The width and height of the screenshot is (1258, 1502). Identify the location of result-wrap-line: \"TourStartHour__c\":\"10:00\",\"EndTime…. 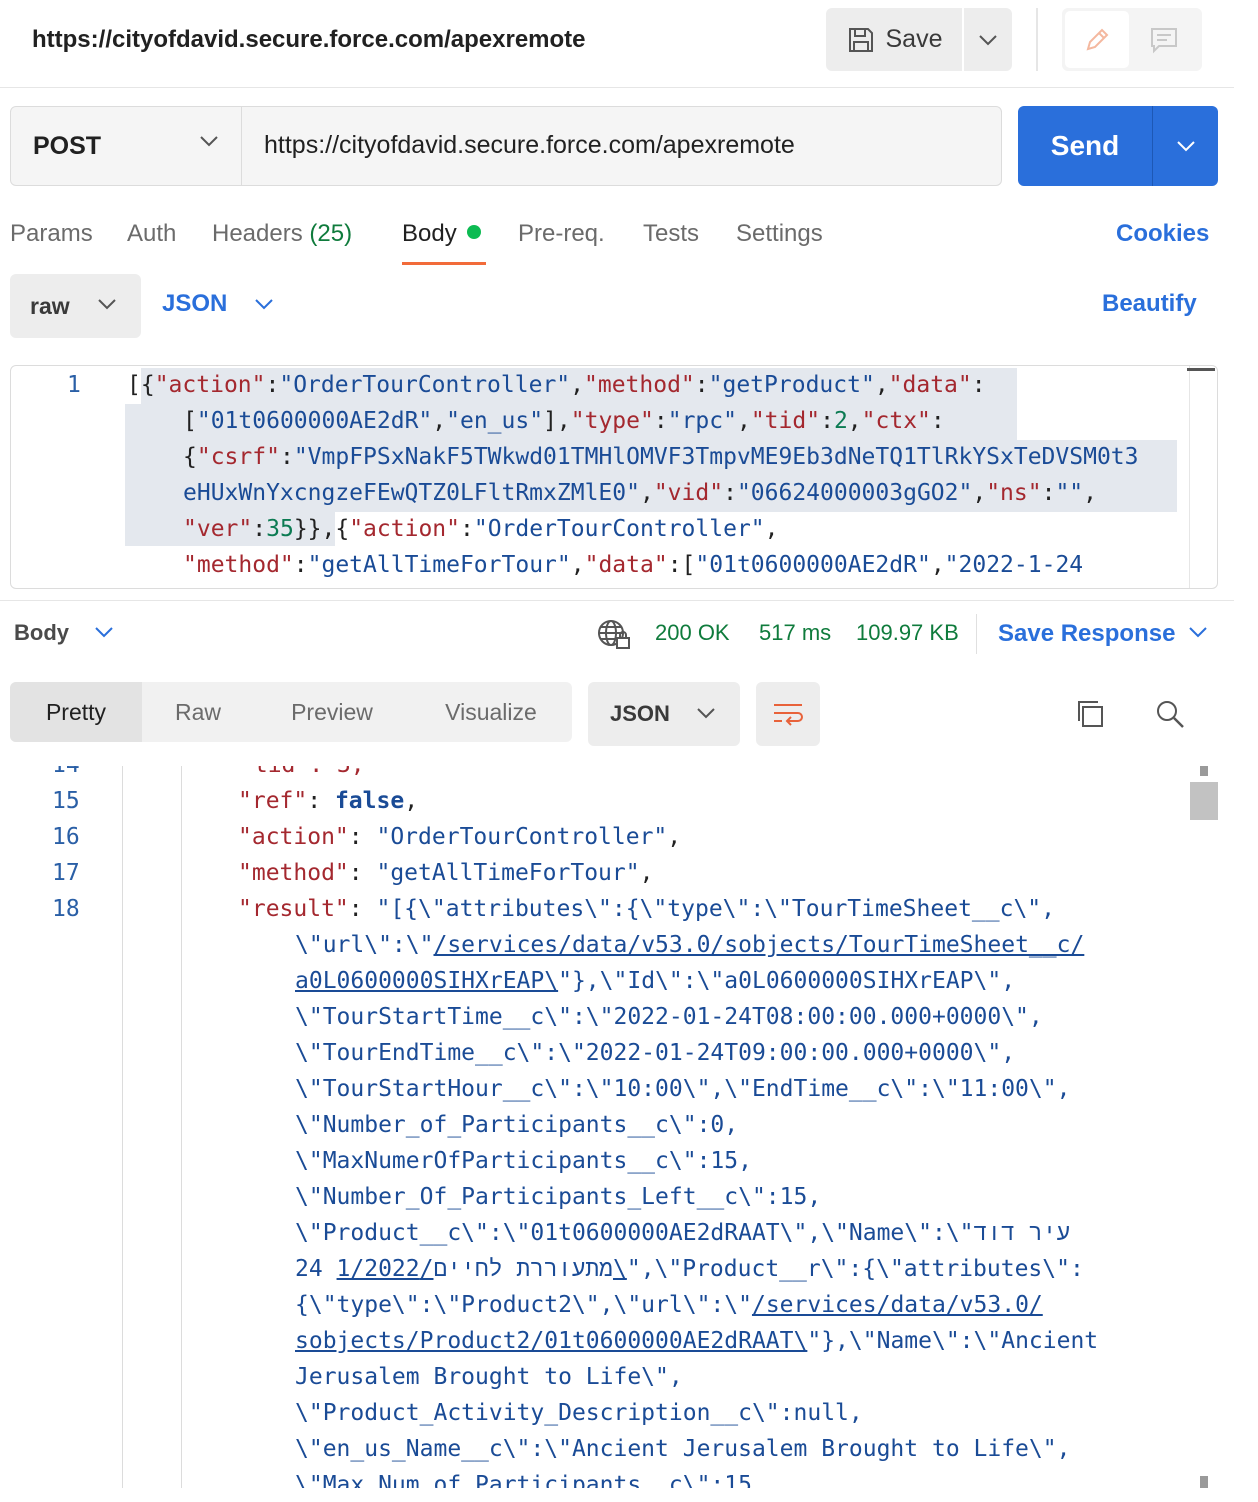
(683, 1089).